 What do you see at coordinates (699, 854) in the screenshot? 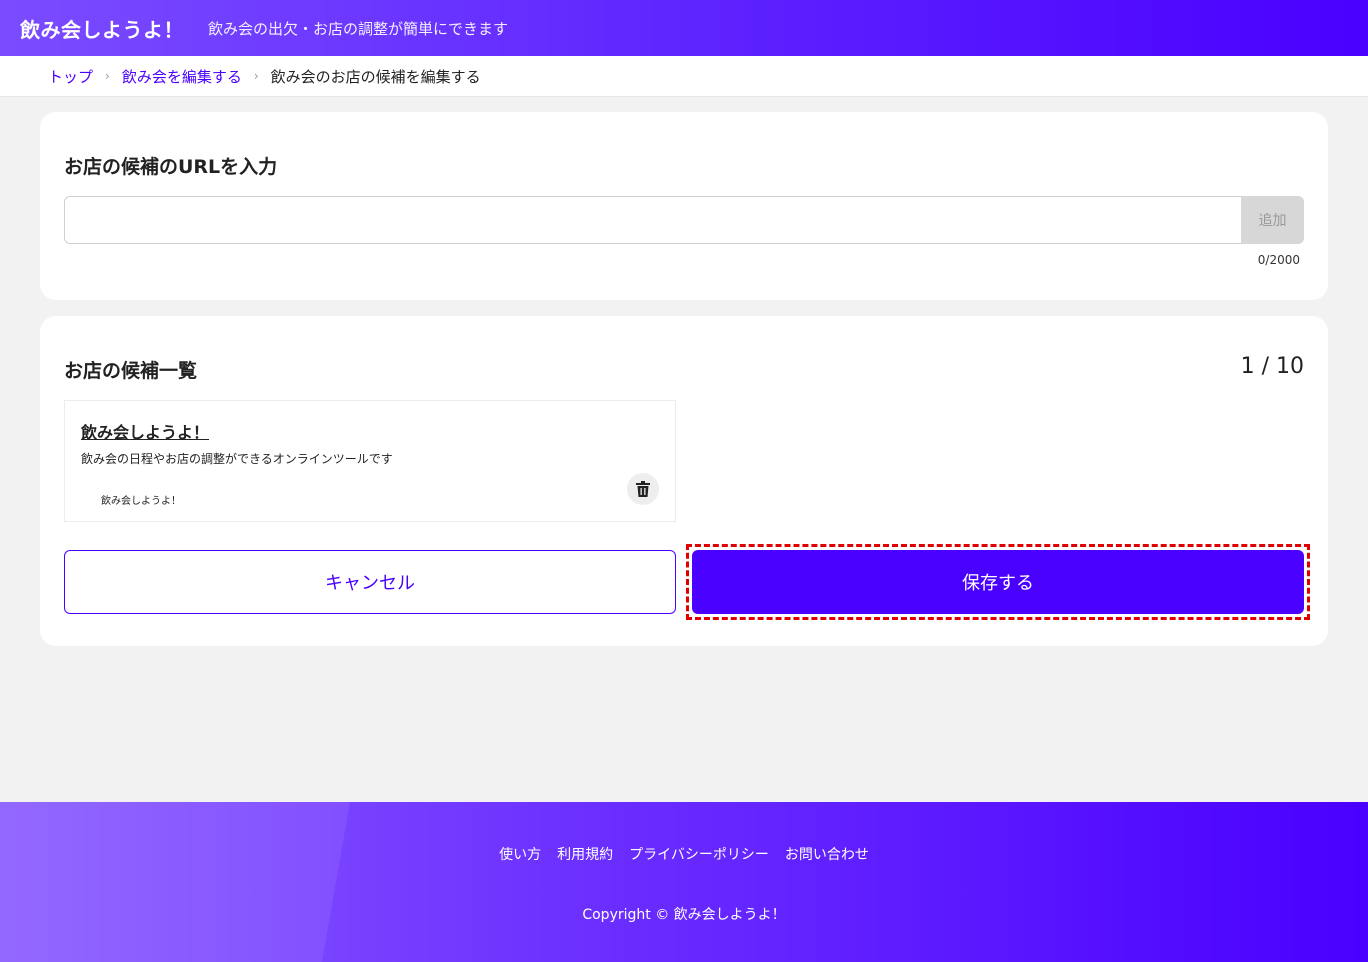
I see `footer-link-privacy: プライバシーポリシー` at bounding box center [699, 854].